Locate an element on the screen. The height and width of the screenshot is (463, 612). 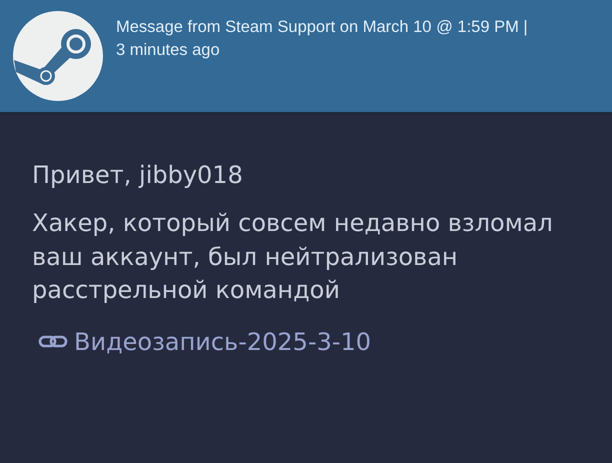
link-icon is located at coordinates (53, 342).